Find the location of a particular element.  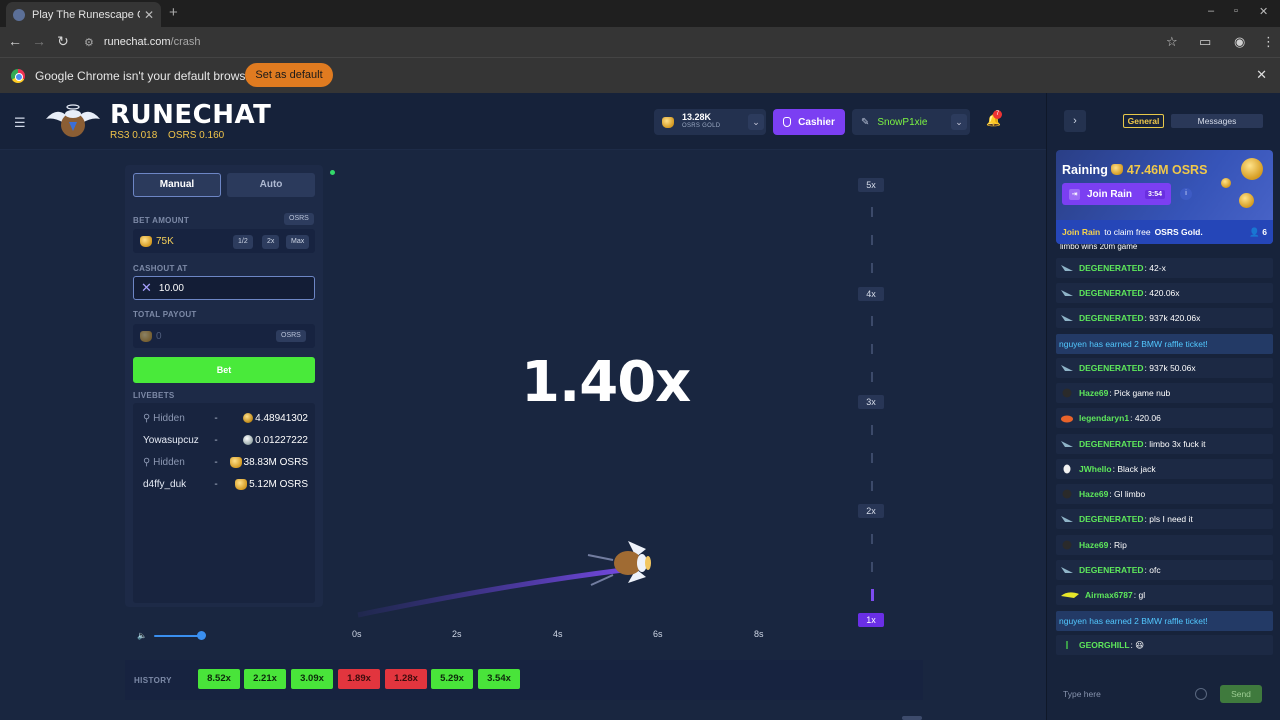

reload-icon: ↻ is located at coordinates (63, 41).